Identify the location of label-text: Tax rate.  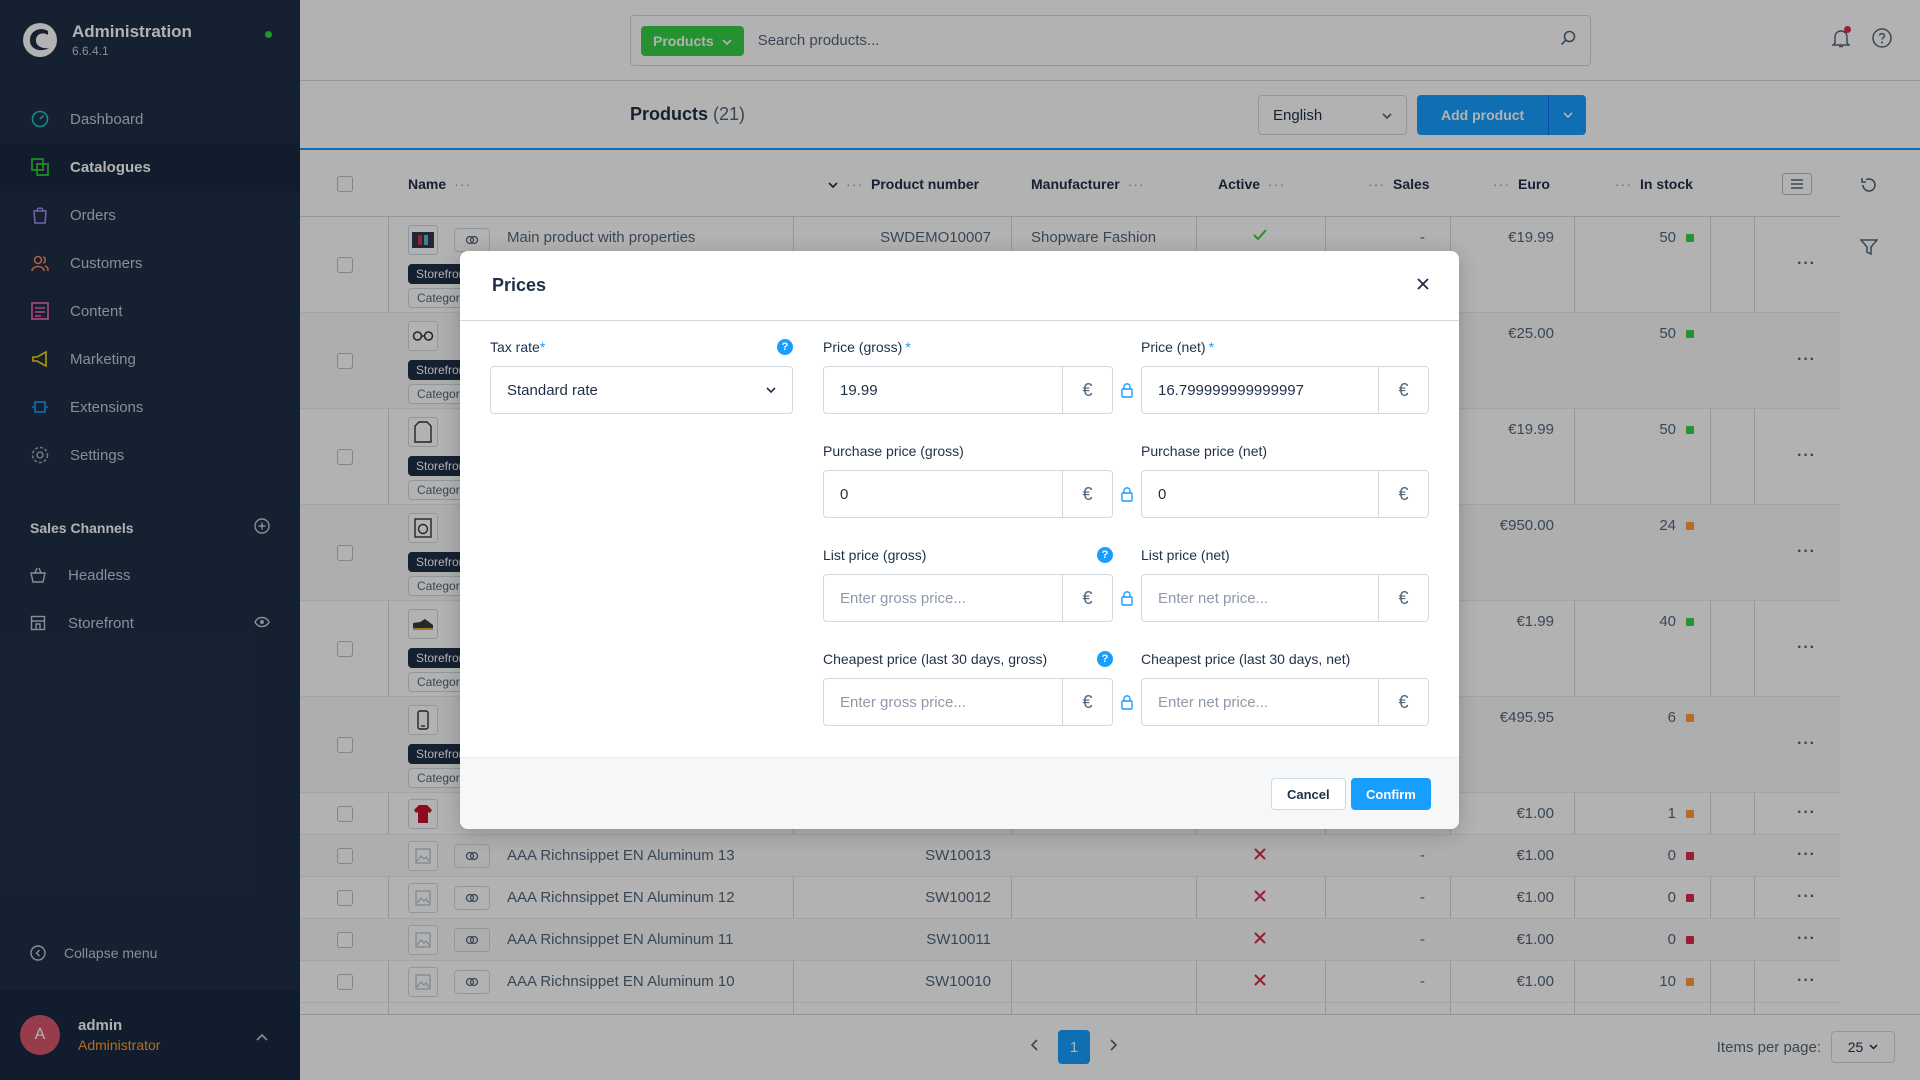
(515, 347).